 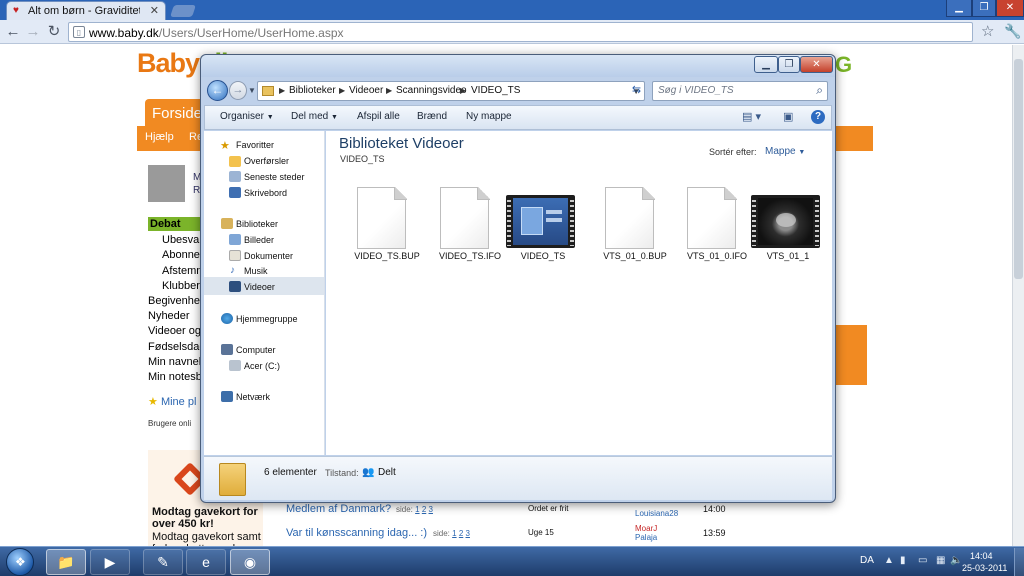 What do you see at coordinates (1012, 31) in the screenshot?
I see `wrench-menu-icon: 🔧` at bounding box center [1012, 31].